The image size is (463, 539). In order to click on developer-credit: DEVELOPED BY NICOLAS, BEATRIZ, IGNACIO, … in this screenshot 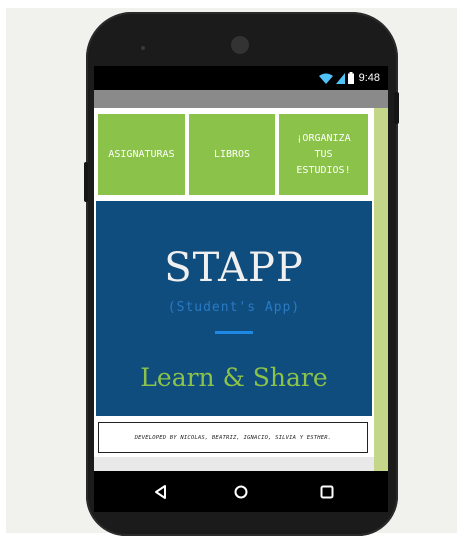, I will do `click(233, 437)`.